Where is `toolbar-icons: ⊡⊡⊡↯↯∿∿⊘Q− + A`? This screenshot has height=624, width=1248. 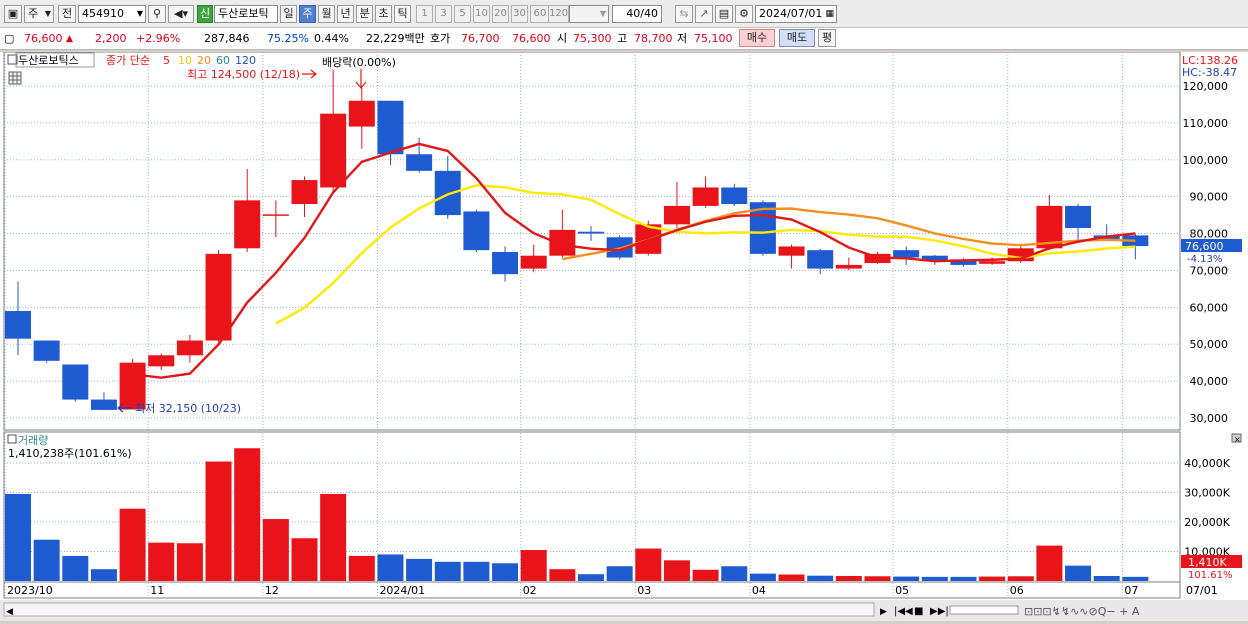
toolbar-icons: ⊡⊡⊡↯↯∿∿⊘Q− + A is located at coordinates (1082, 611).